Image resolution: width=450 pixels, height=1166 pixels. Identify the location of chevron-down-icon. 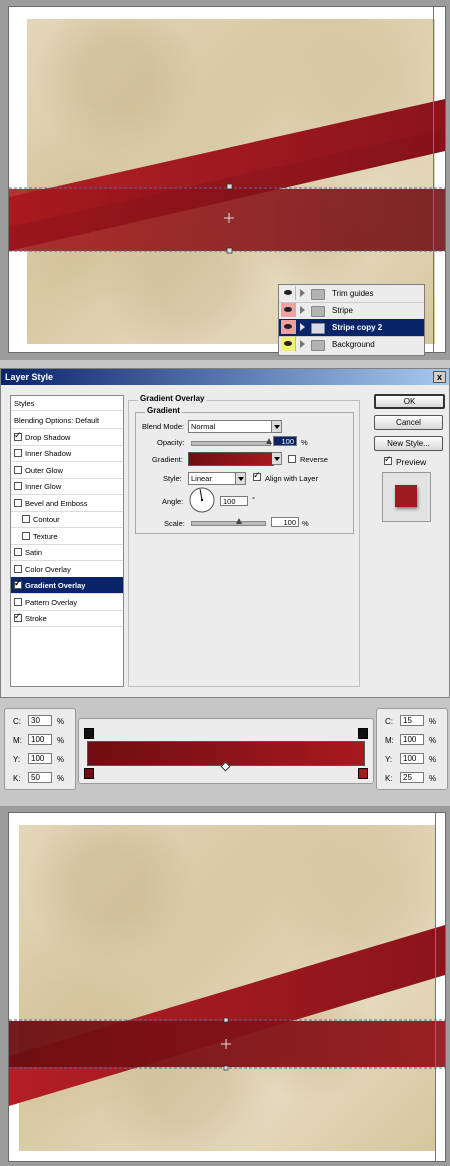
(276, 458).